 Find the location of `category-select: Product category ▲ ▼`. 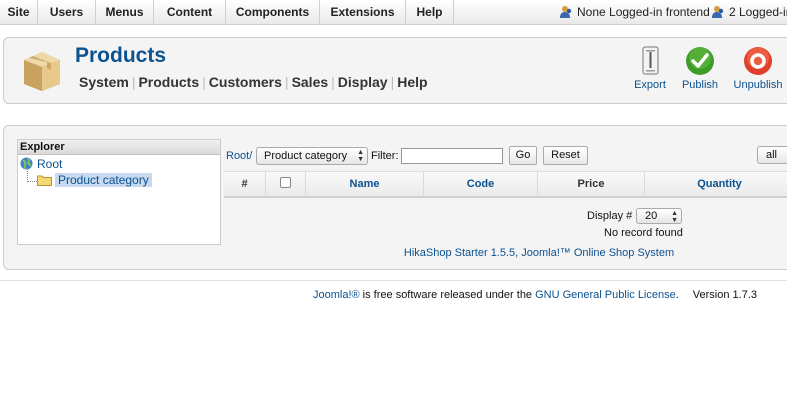

category-select: Product category ▲ ▼ is located at coordinates (312, 156).